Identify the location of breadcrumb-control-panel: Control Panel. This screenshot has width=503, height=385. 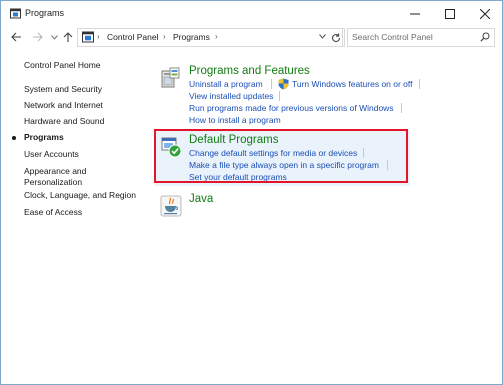
(133, 37).